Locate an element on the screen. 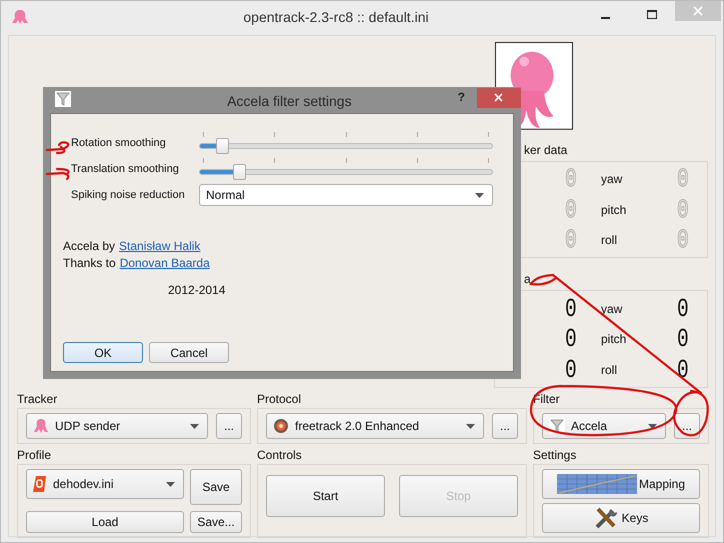 This screenshot has width=724, height=543. module-dropdown: UDP sender is located at coordinates (117, 426).